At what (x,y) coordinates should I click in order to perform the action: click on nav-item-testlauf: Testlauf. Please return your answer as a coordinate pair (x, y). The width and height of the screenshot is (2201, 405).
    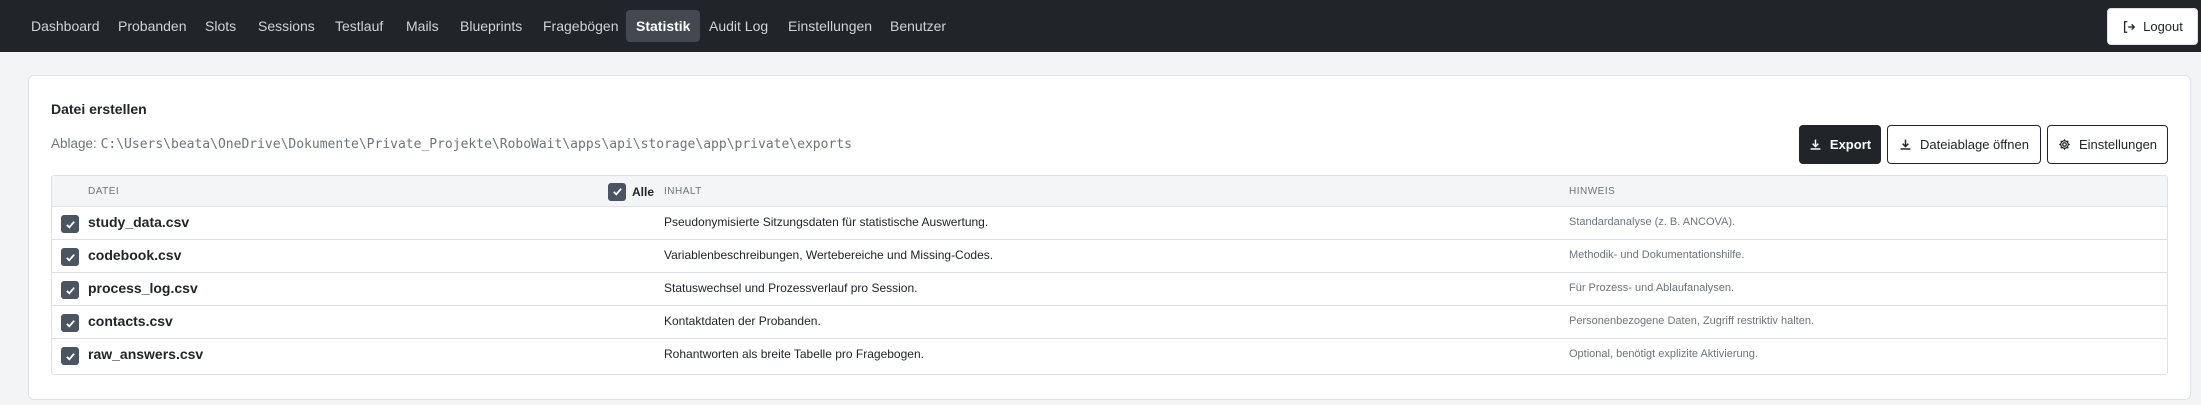
    Looking at the image, I should click on (359, 26).